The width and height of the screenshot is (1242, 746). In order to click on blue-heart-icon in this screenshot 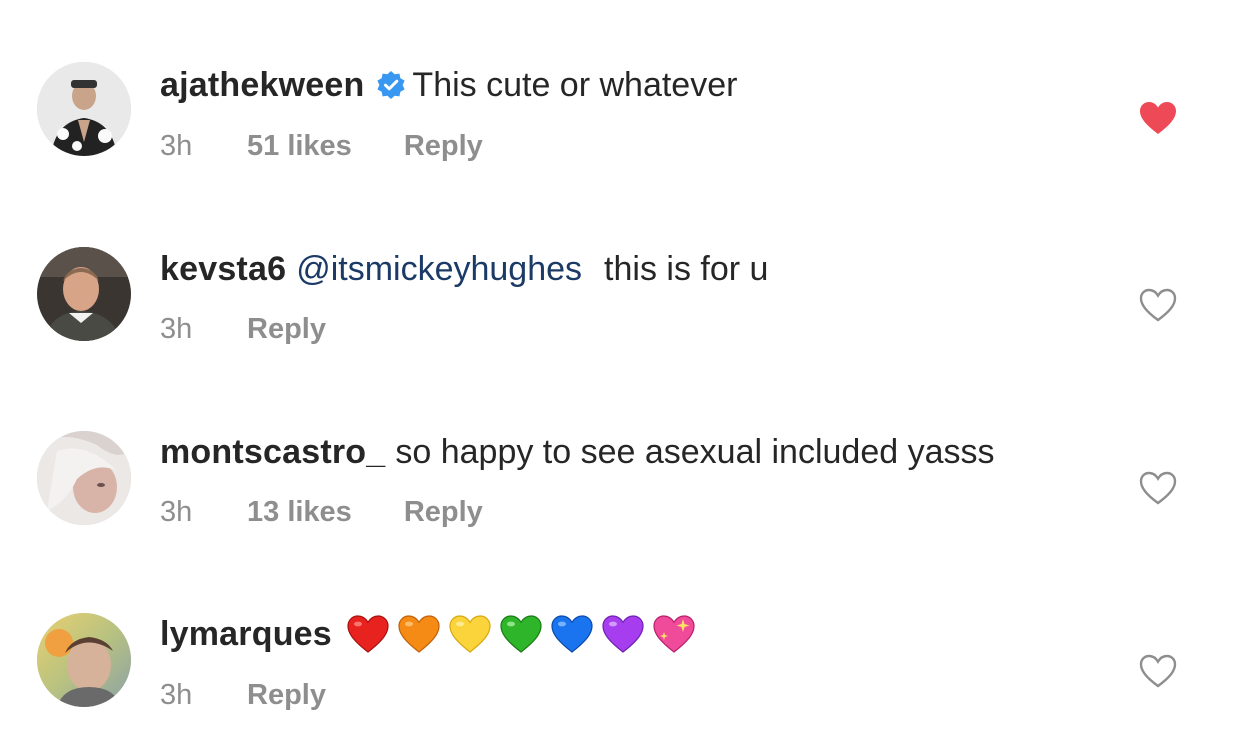, I will do `click(572, 634)`.